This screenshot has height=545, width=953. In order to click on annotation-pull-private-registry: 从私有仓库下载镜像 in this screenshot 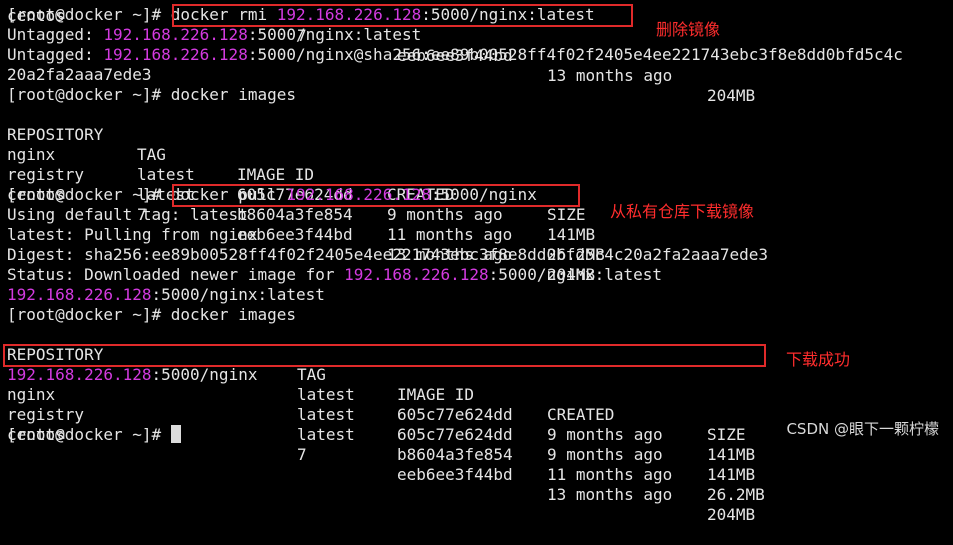, I will do `click(682, 211)`.